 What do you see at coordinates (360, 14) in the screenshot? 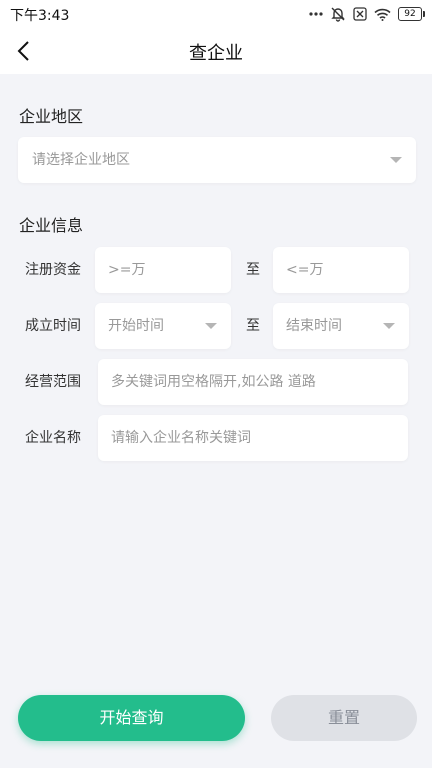
I see `sim-blocked-icon` at bounding box center [360, 14].